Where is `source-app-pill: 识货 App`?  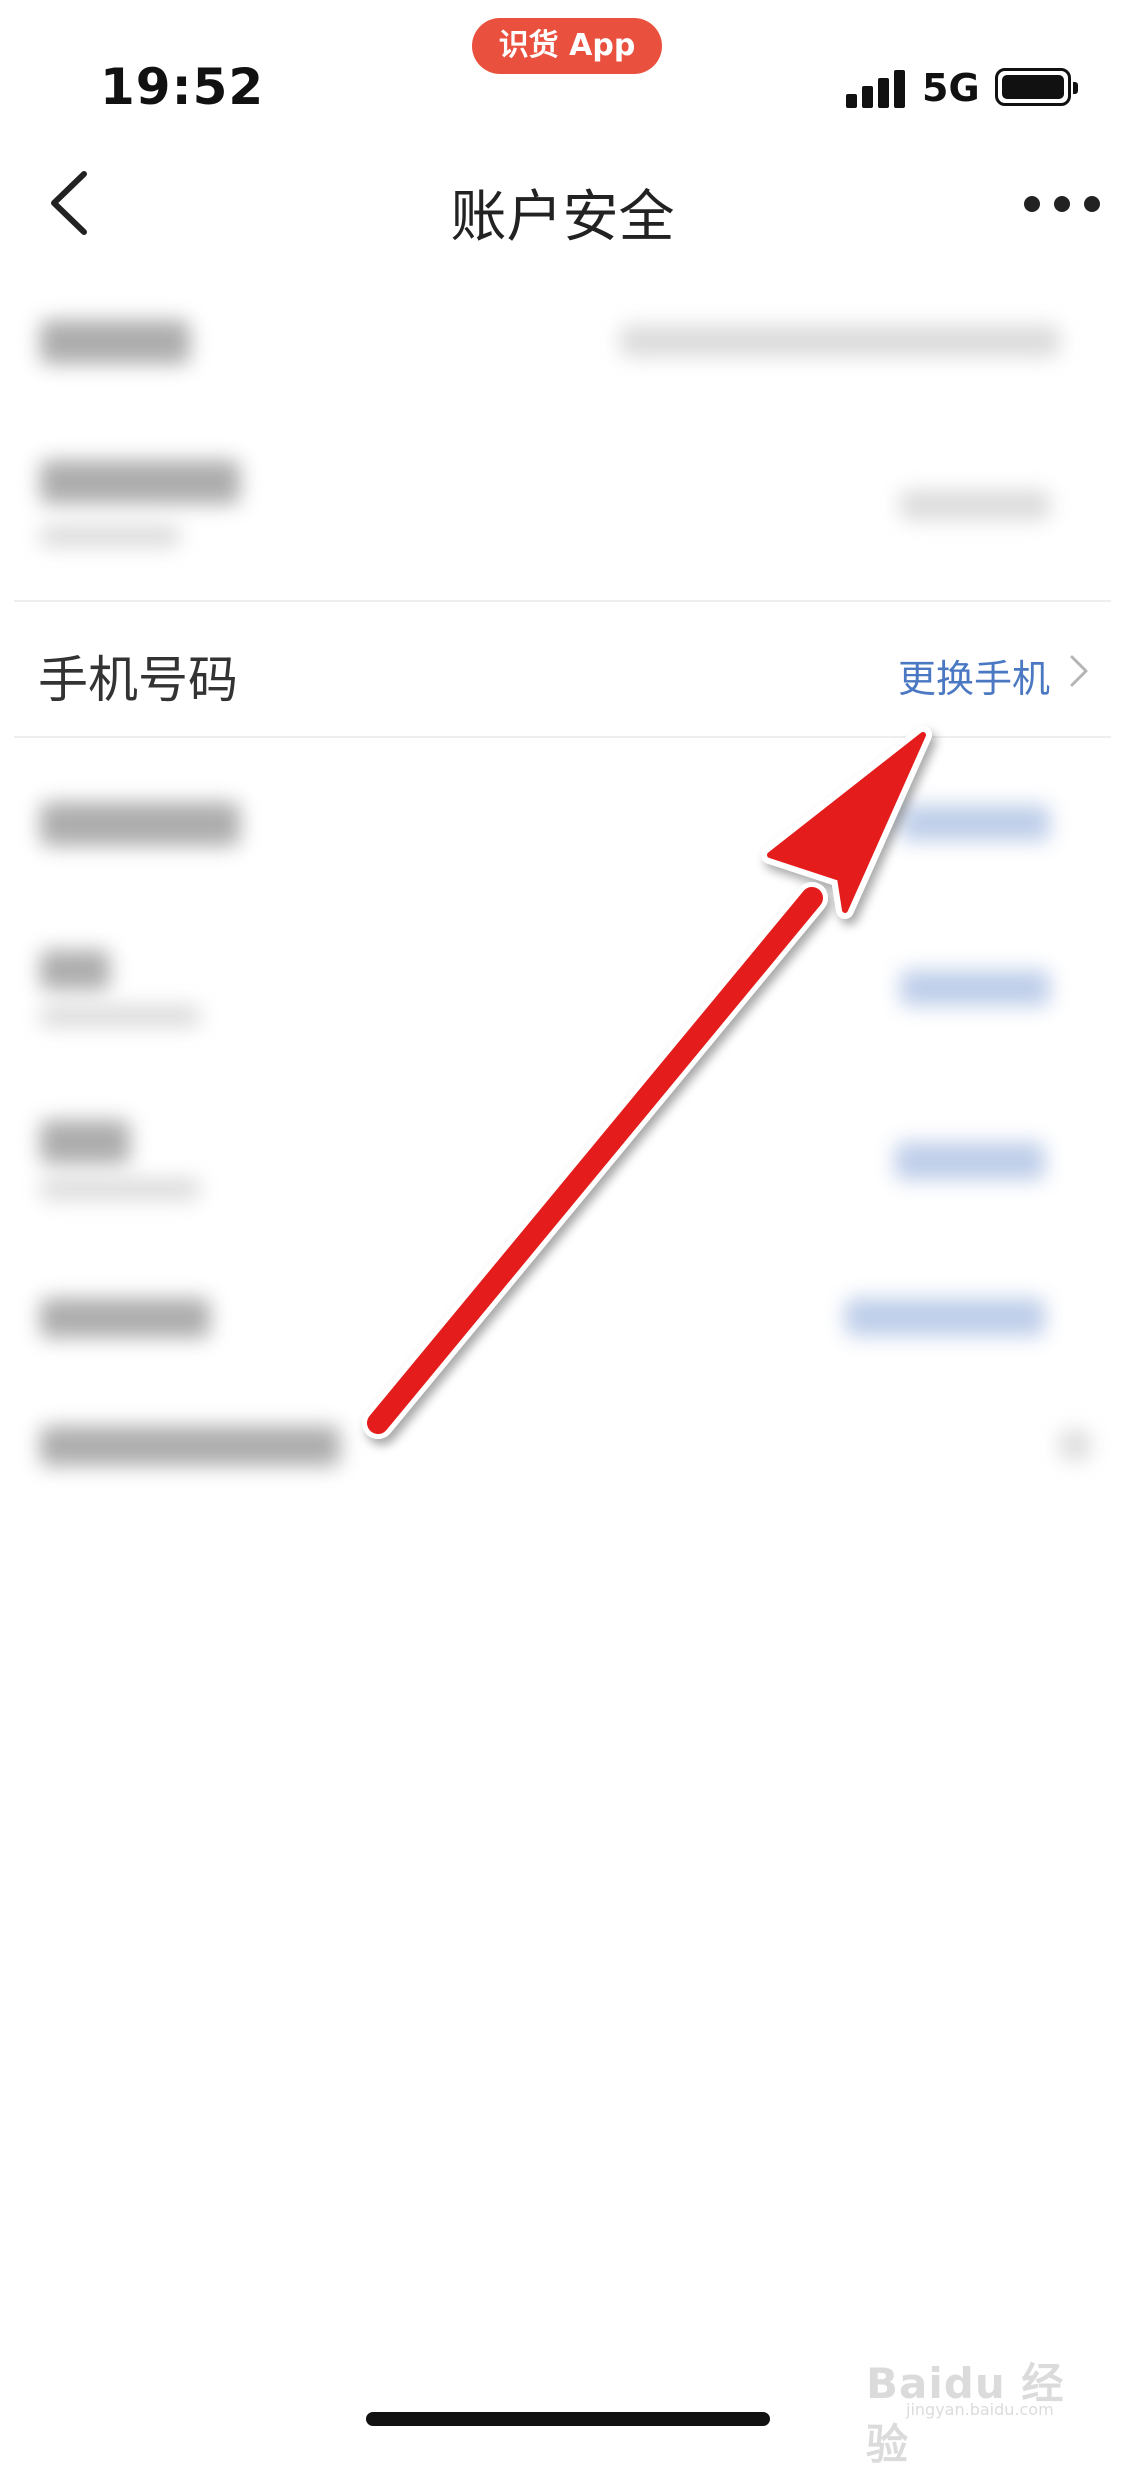 source-app-pill: 识货 App is located at coordinates (567, 46).